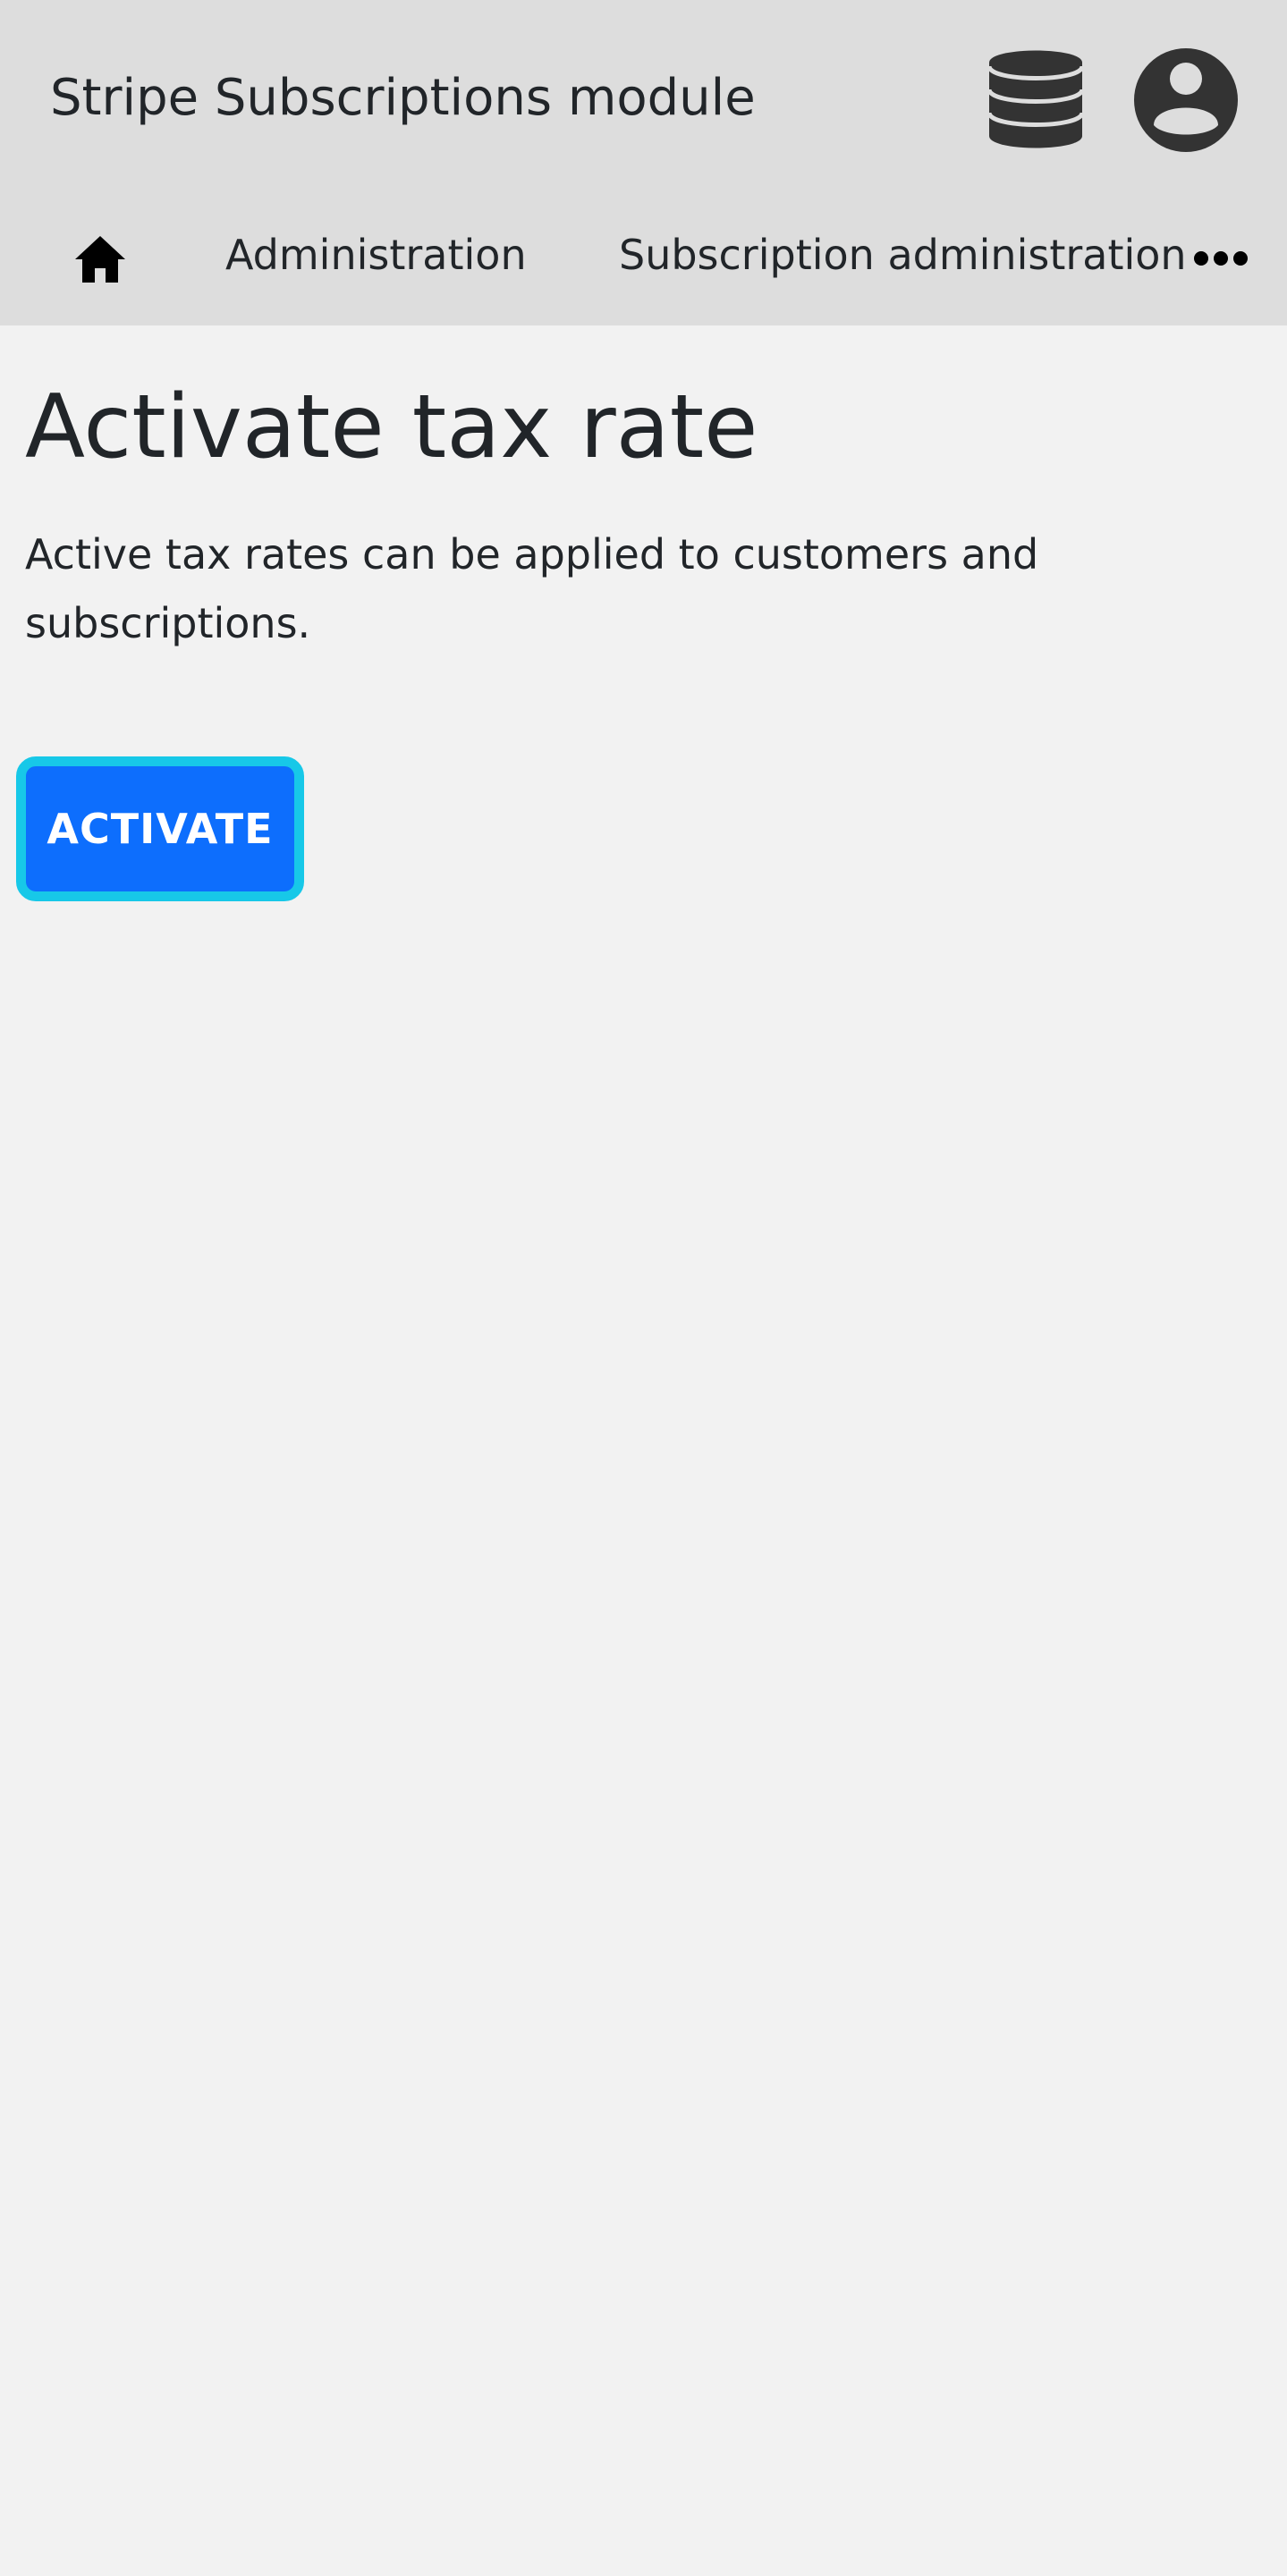  Describe the element at coordinates (403, 98) in the screenshot. I see `app-title: Stripe Subscriptions module` at that location.